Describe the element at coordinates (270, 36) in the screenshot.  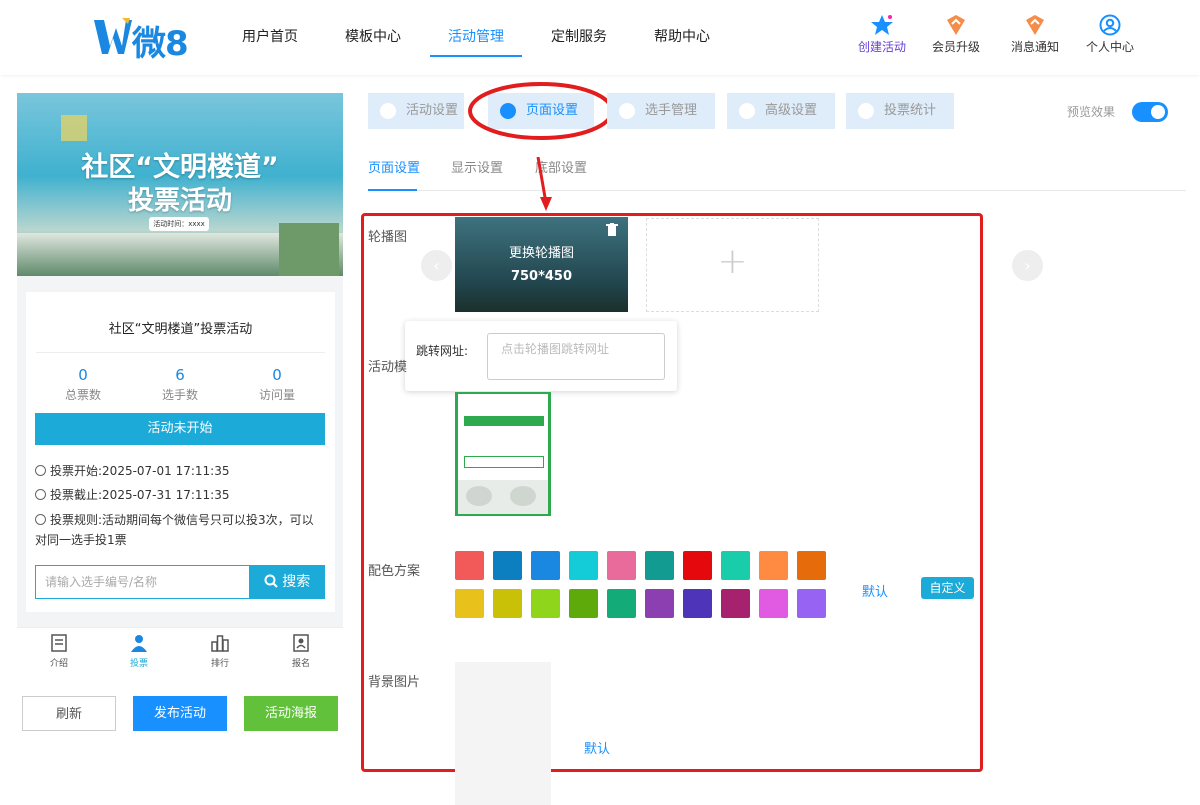
I see `nav-user-home: 用户首页` at that location.